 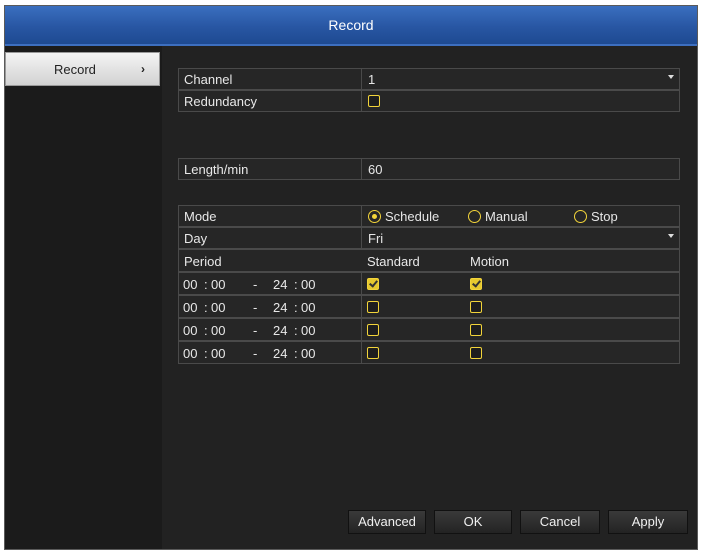 I want to click on redundancy-checkbox, so click(x=374, y=101).